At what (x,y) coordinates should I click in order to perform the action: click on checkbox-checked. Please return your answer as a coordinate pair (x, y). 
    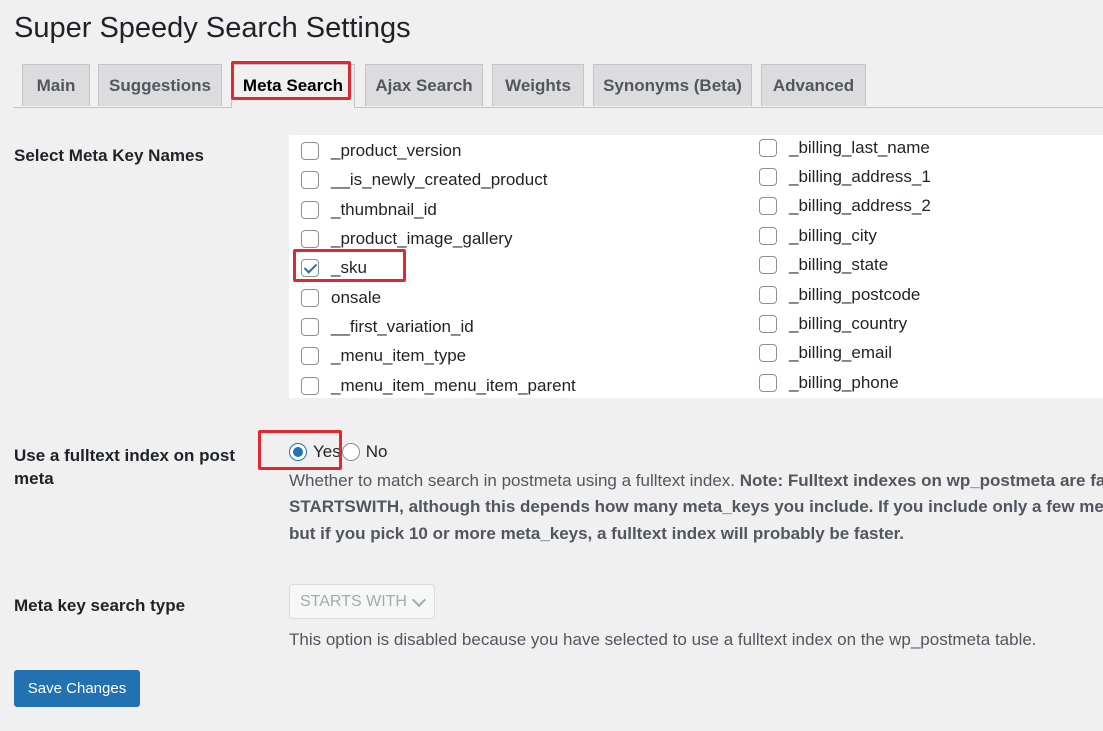
    Looking at the image, I should click on (310, 268).